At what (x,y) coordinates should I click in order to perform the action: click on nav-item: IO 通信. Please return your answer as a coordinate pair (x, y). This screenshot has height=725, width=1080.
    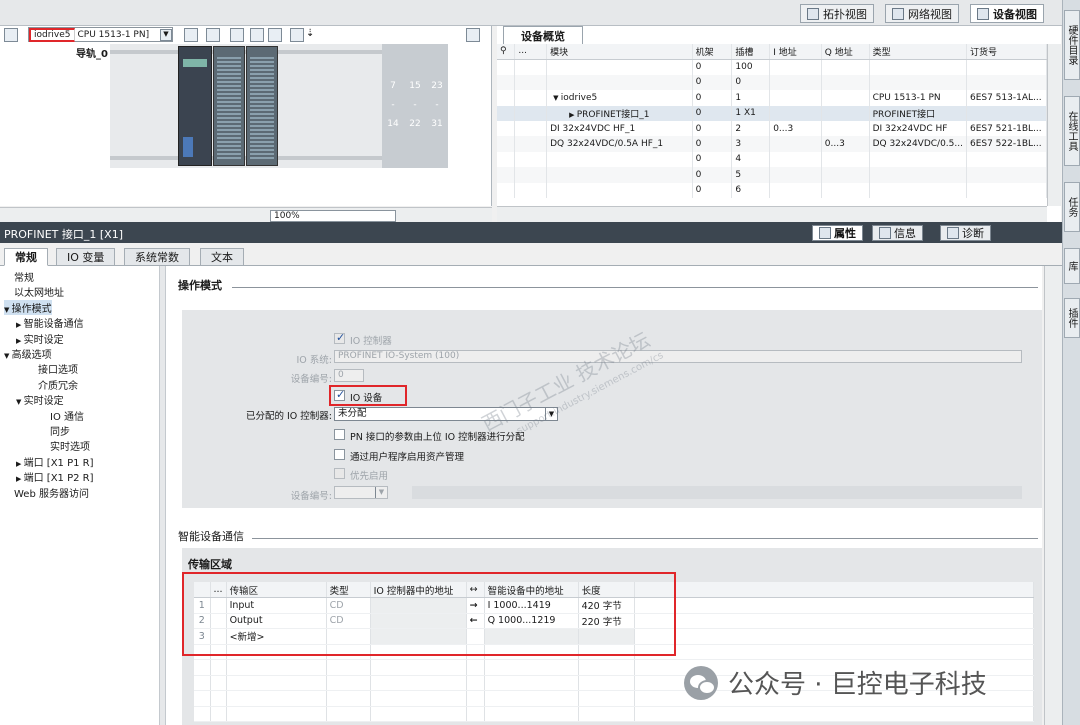
    Looking at the image, I should click on (62, 415).